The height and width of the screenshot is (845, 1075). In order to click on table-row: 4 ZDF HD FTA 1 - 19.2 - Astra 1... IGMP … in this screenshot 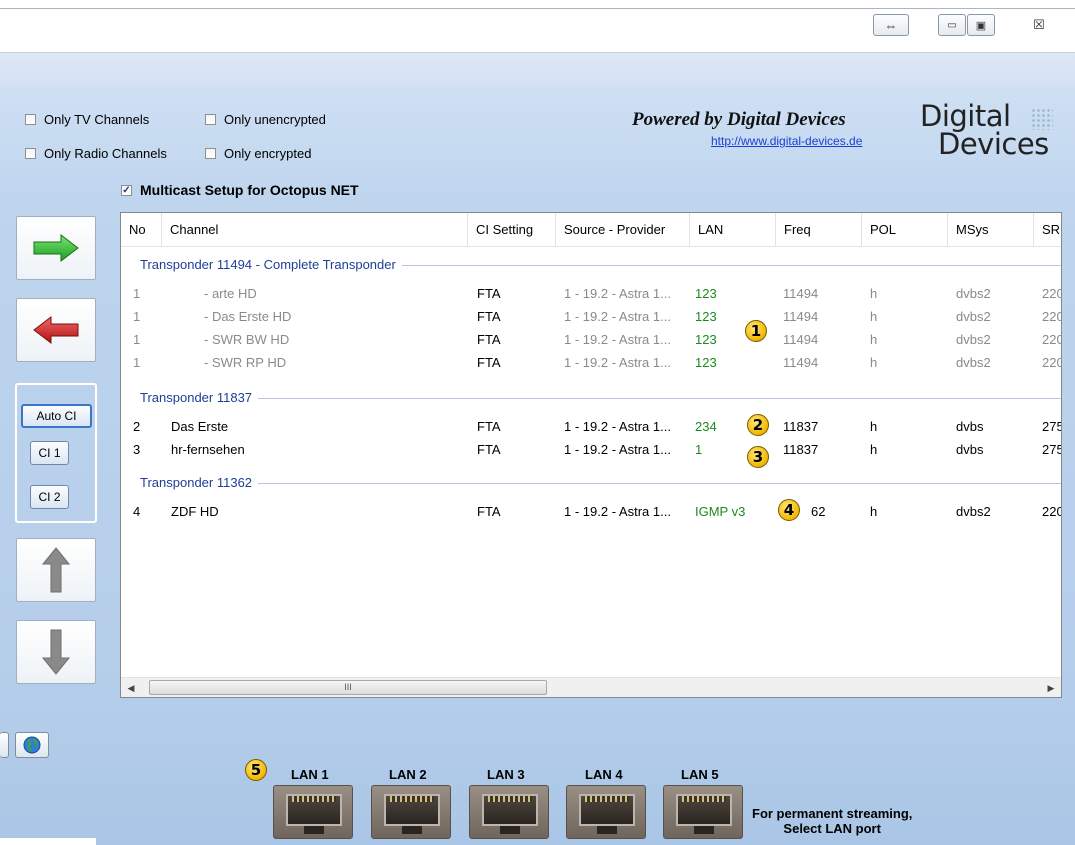, I will do `click(591, 512)`.